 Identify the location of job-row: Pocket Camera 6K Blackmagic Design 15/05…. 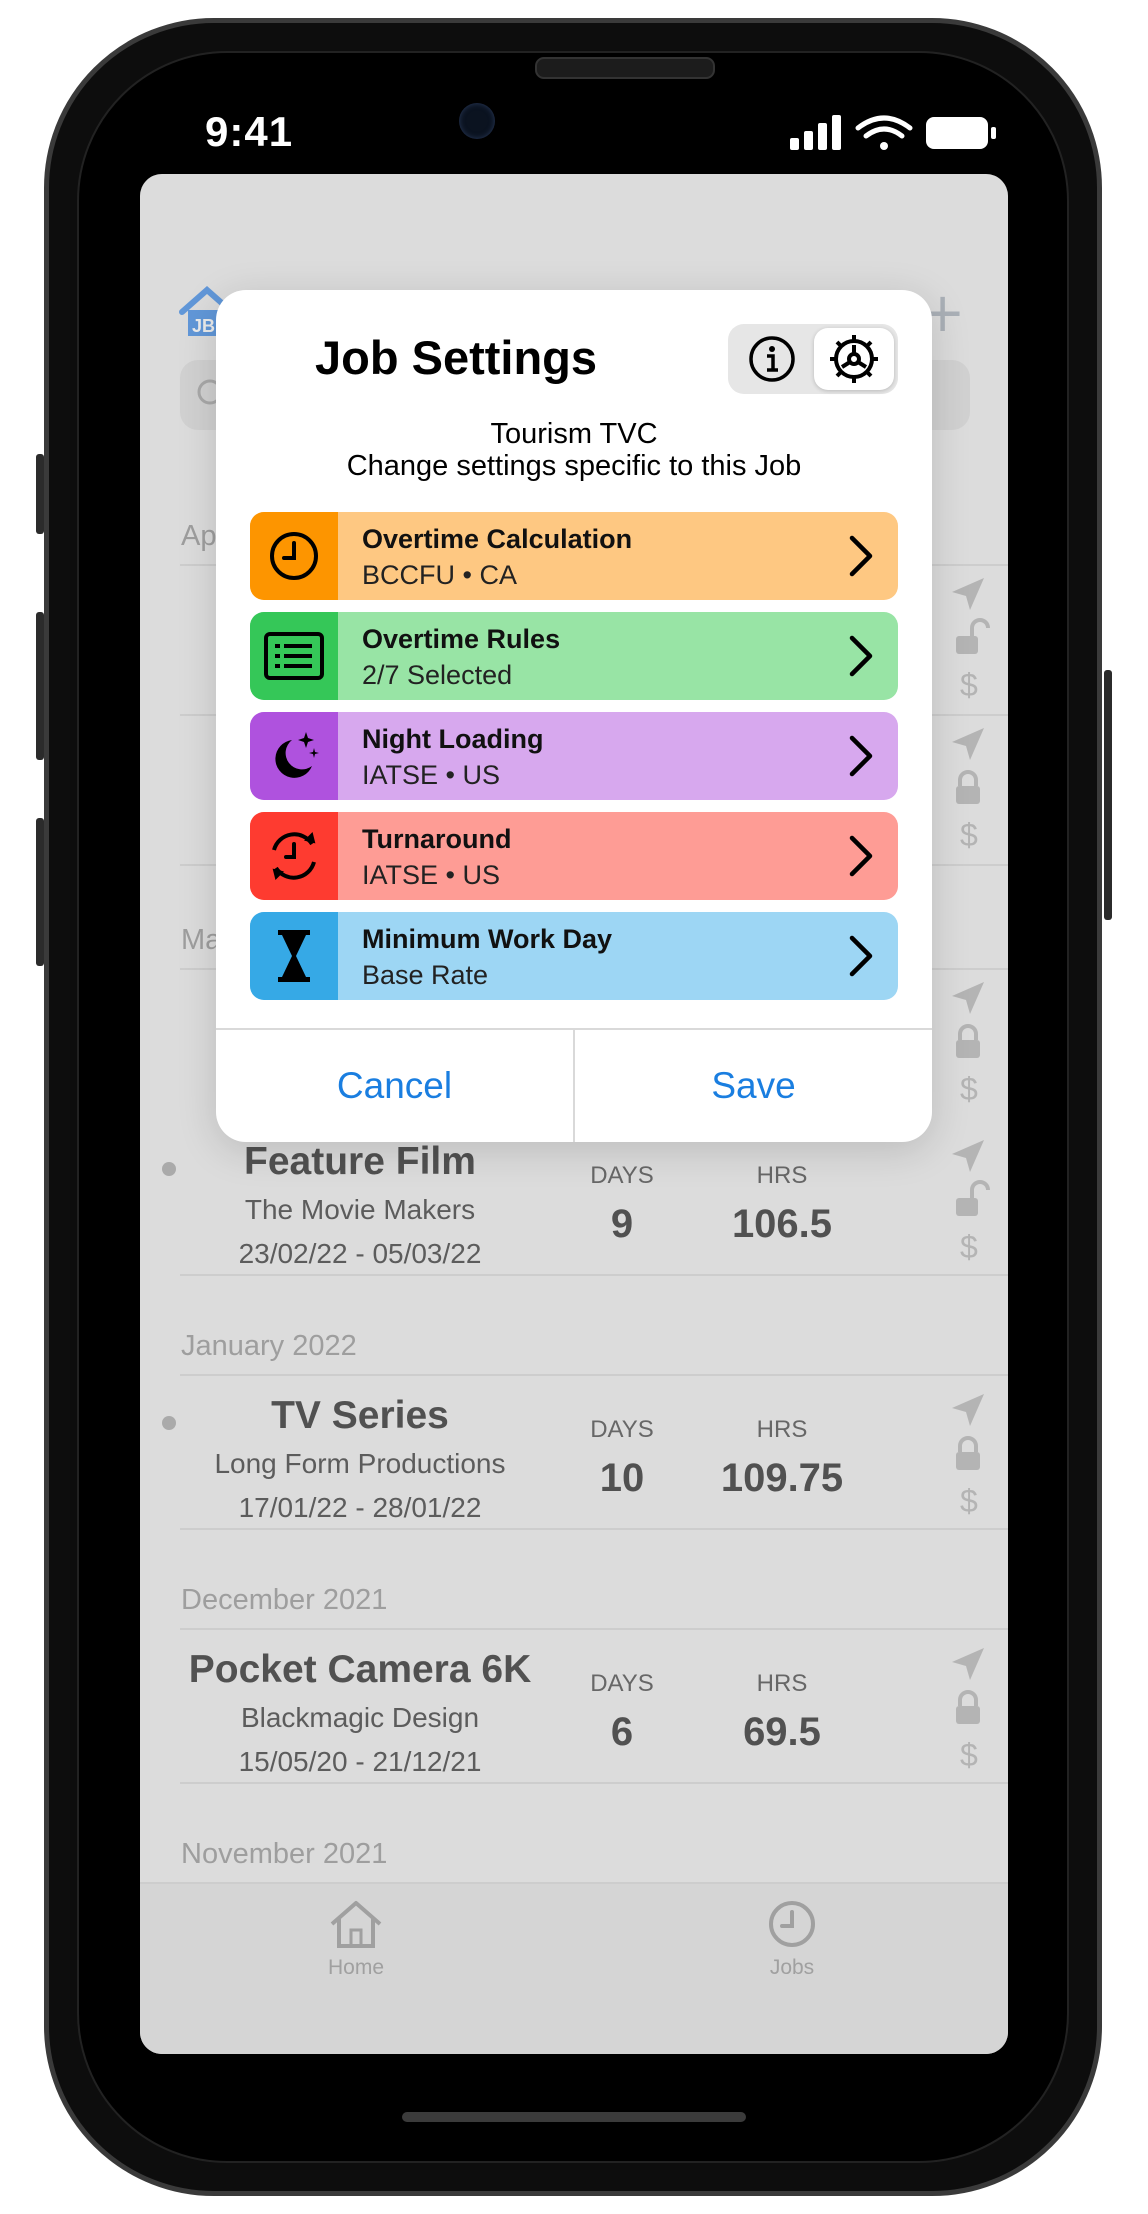
(574, 1723).